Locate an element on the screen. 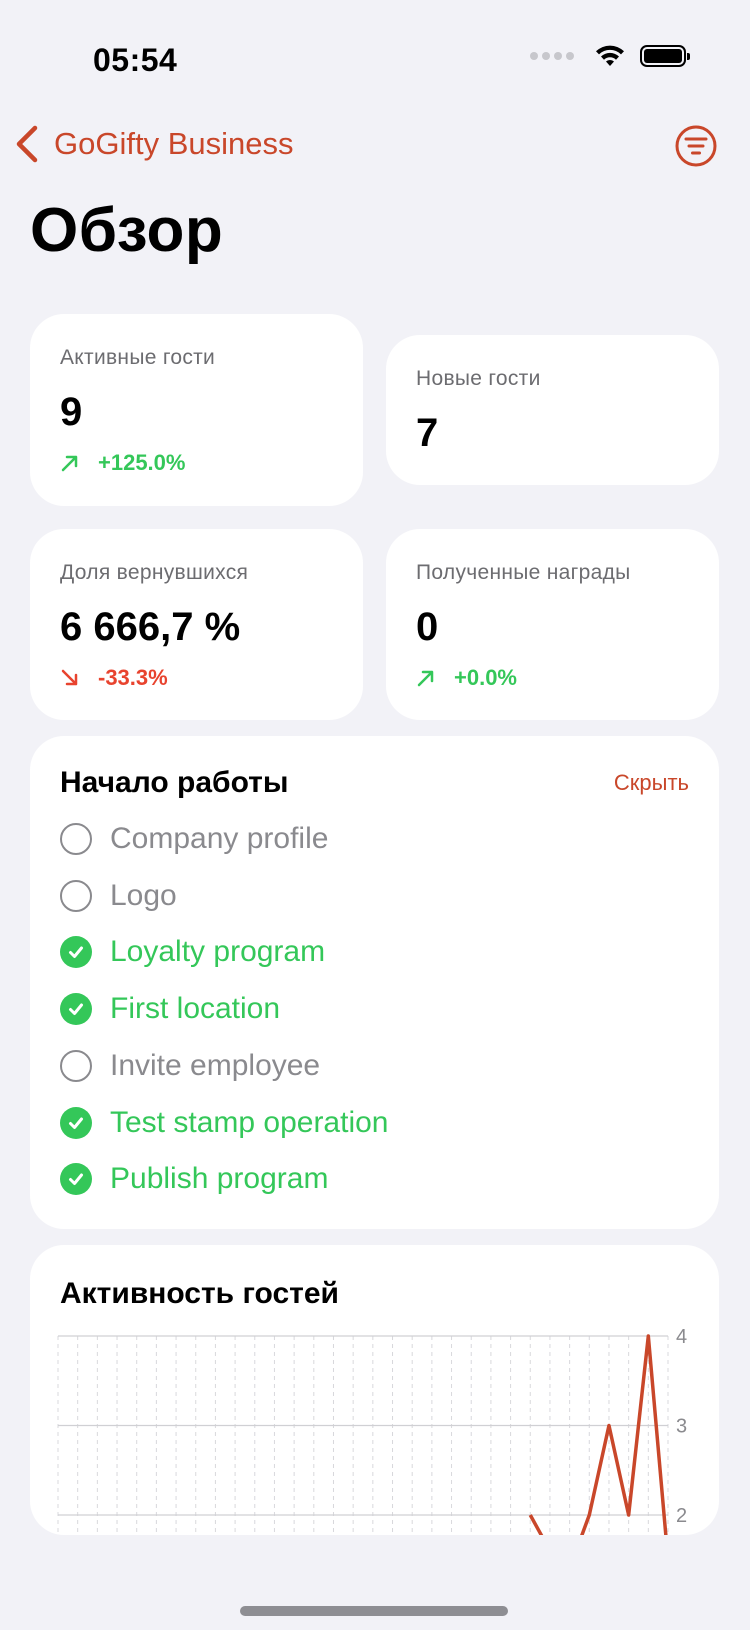 Image resolution: width=750 pixels, height=1630 pixels. stat-change-value: +125.0% is located at coordinates (142, 462).